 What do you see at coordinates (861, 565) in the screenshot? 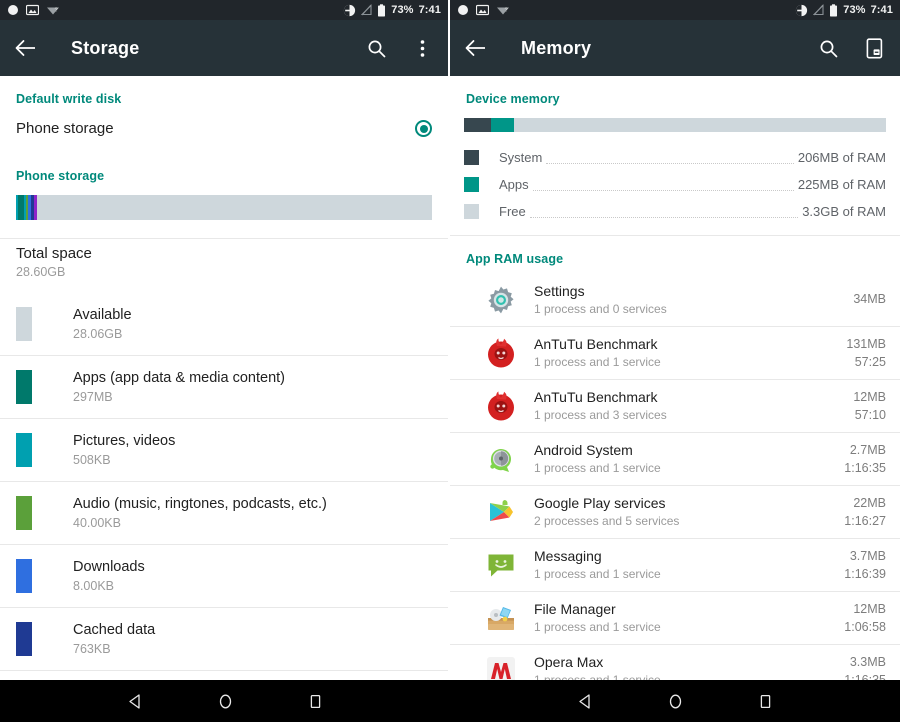
I see `app-stats: 3.7MB 1:16:39` at bounding box center [861, 565].